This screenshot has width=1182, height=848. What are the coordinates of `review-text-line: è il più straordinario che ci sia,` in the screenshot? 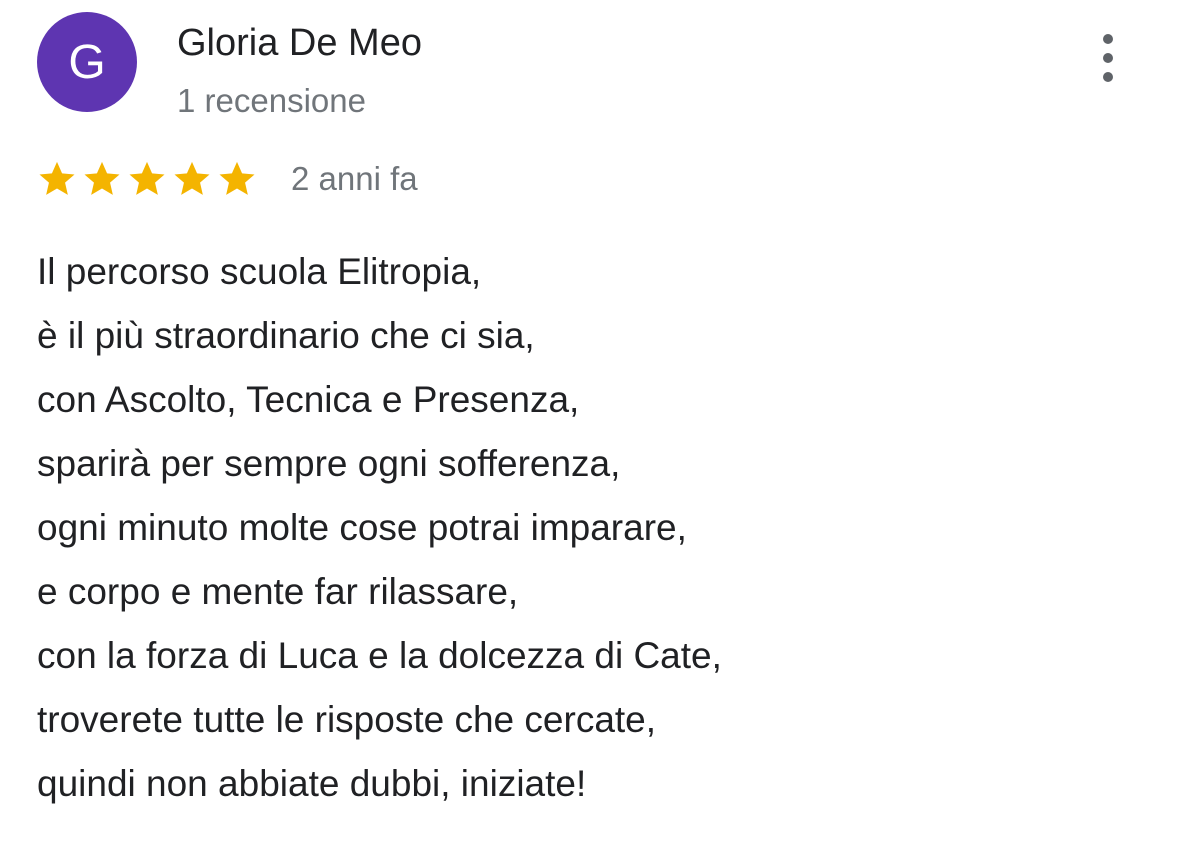 It's located at (286, 335).